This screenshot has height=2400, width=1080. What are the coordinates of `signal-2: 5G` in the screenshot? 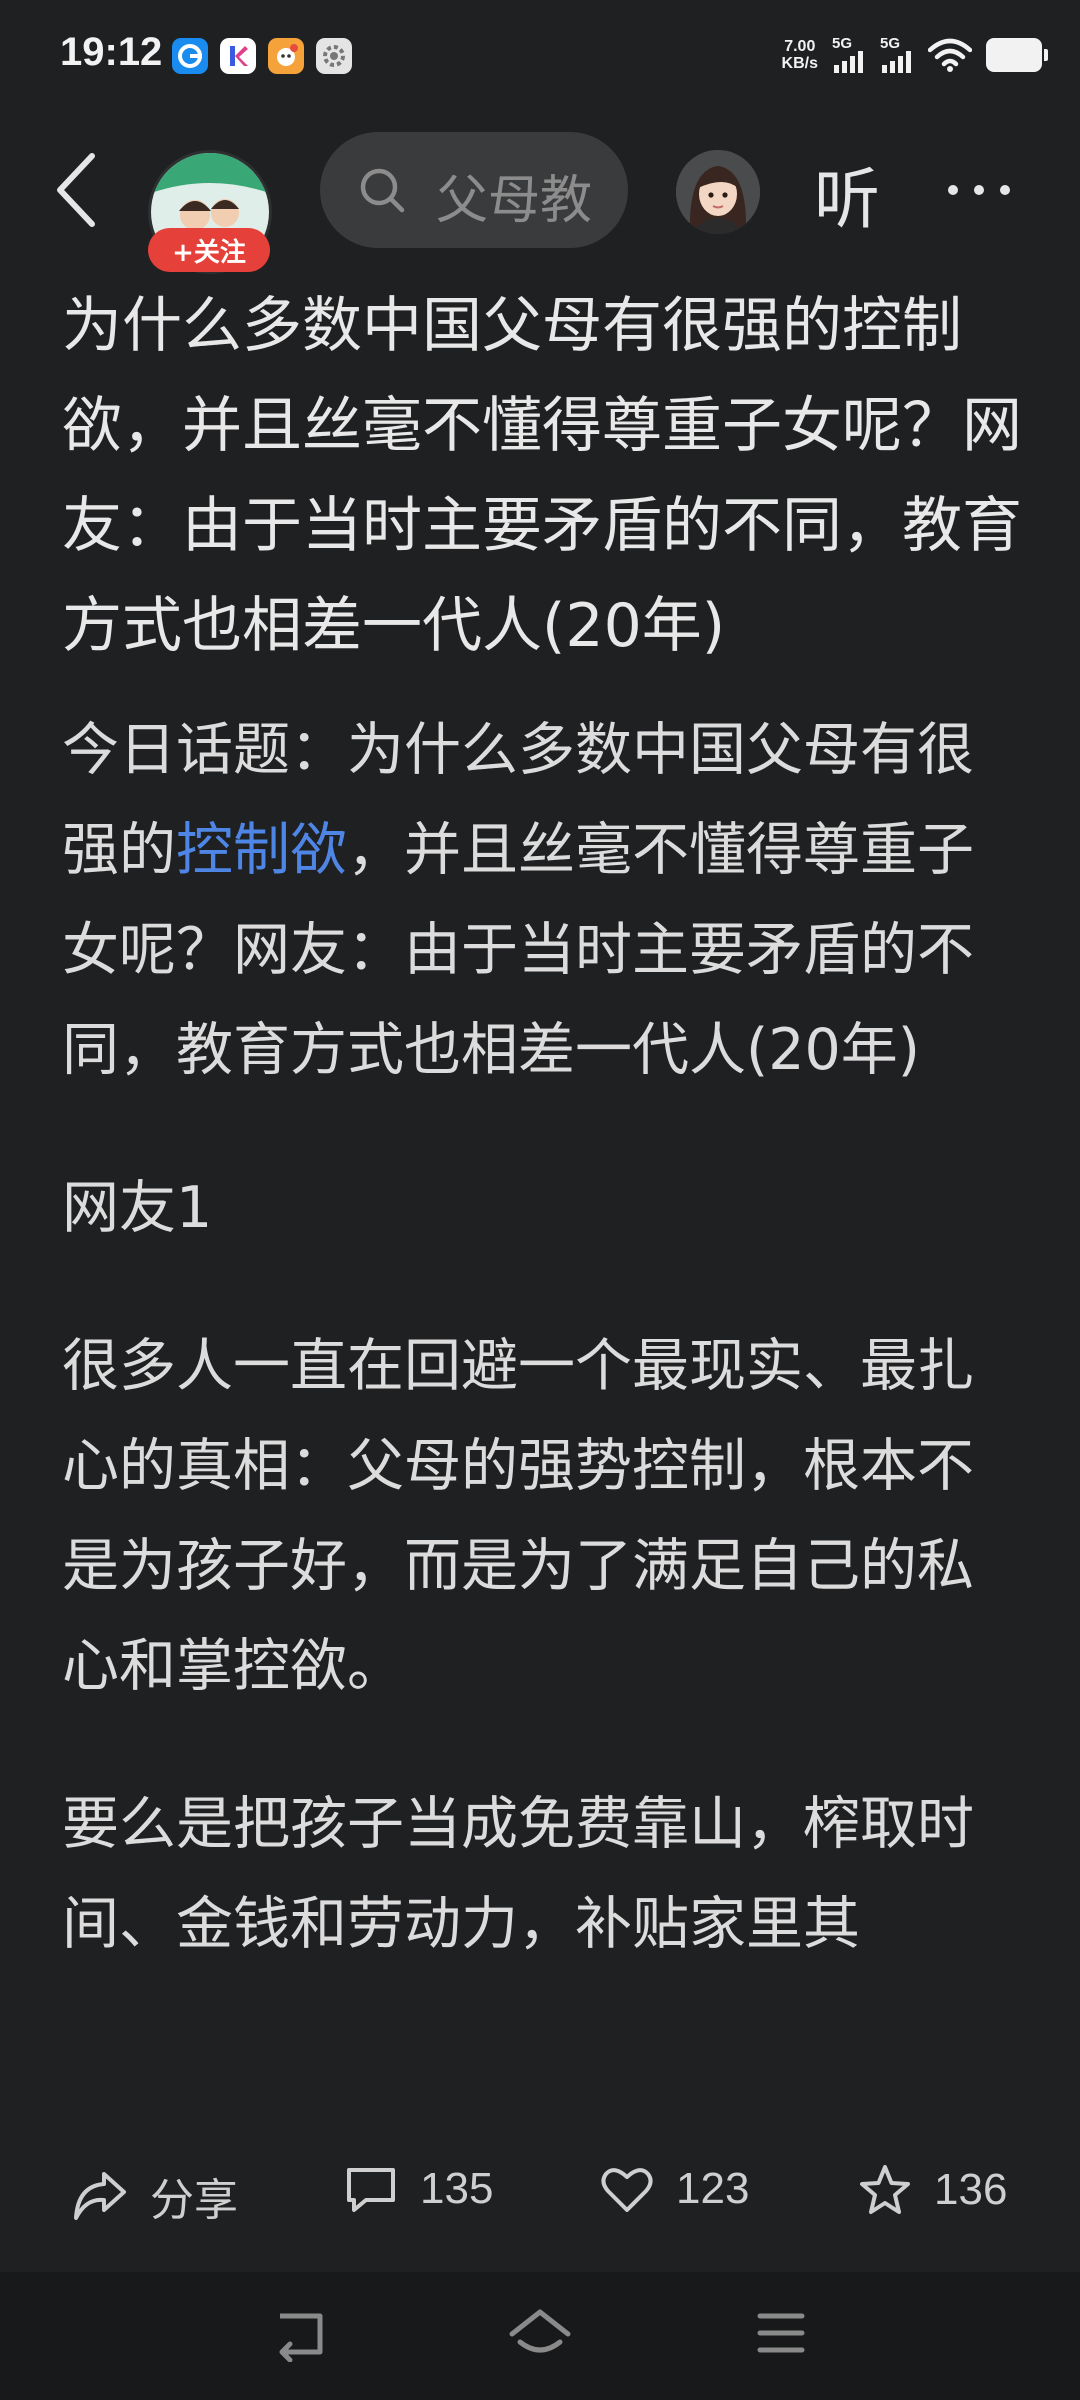 It's located at (897, 54).